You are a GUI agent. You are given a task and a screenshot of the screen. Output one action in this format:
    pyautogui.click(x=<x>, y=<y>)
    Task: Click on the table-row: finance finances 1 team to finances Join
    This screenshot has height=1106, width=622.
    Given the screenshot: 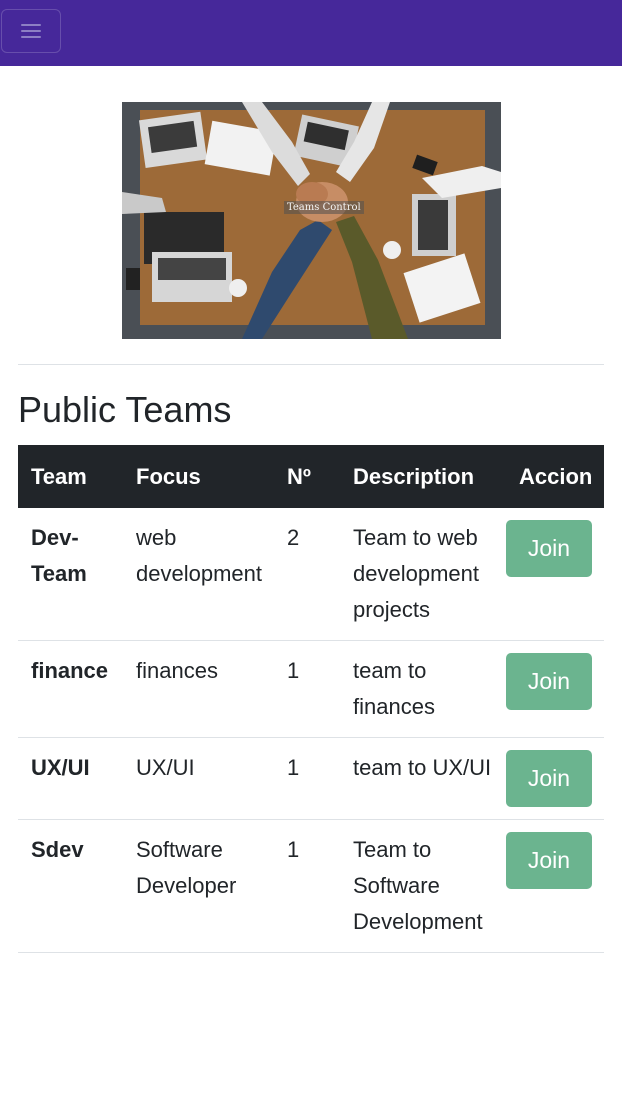 What is the action you would take?
    pyautogui.click(x=311, y=689)
    